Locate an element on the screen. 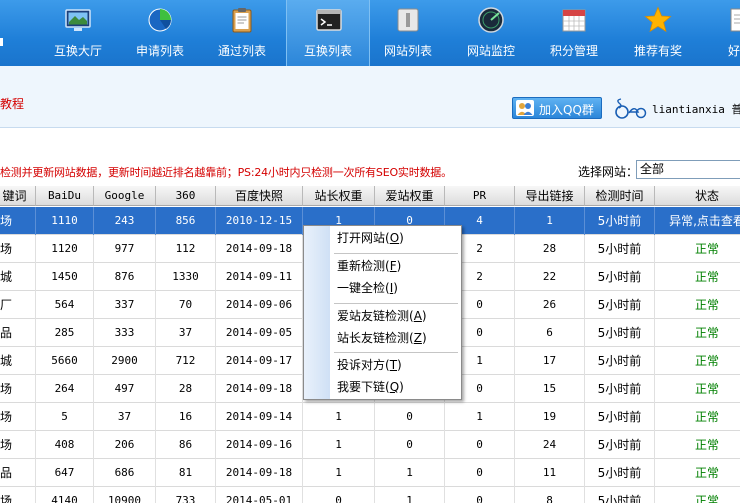 This screenshot has width=740, height=503. cell-outlinks: 19 is located at coordinates (550, 417).